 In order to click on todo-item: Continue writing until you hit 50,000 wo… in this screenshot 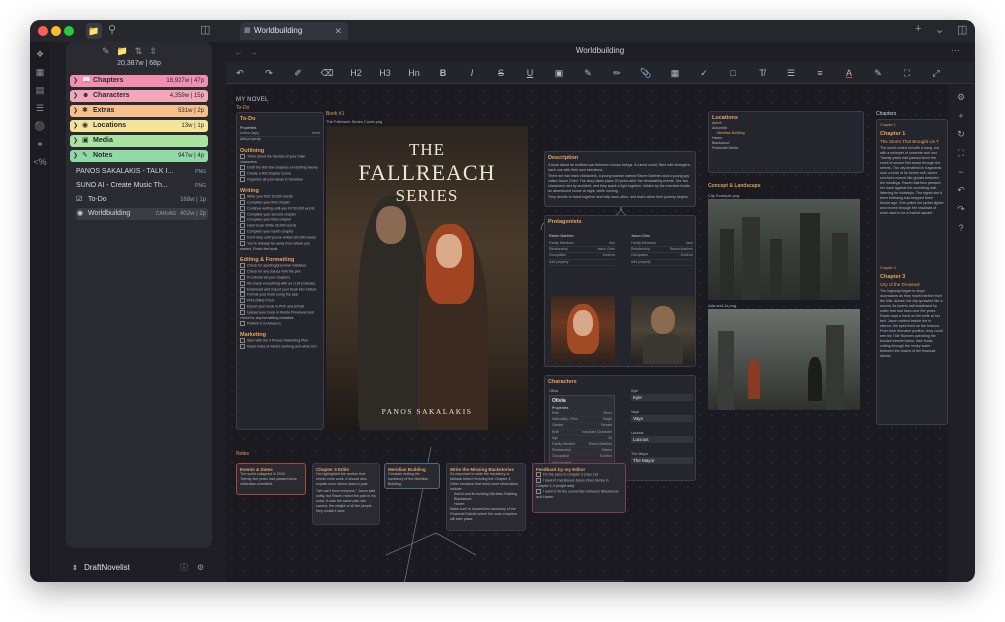, I will do `click(280, 209)`.